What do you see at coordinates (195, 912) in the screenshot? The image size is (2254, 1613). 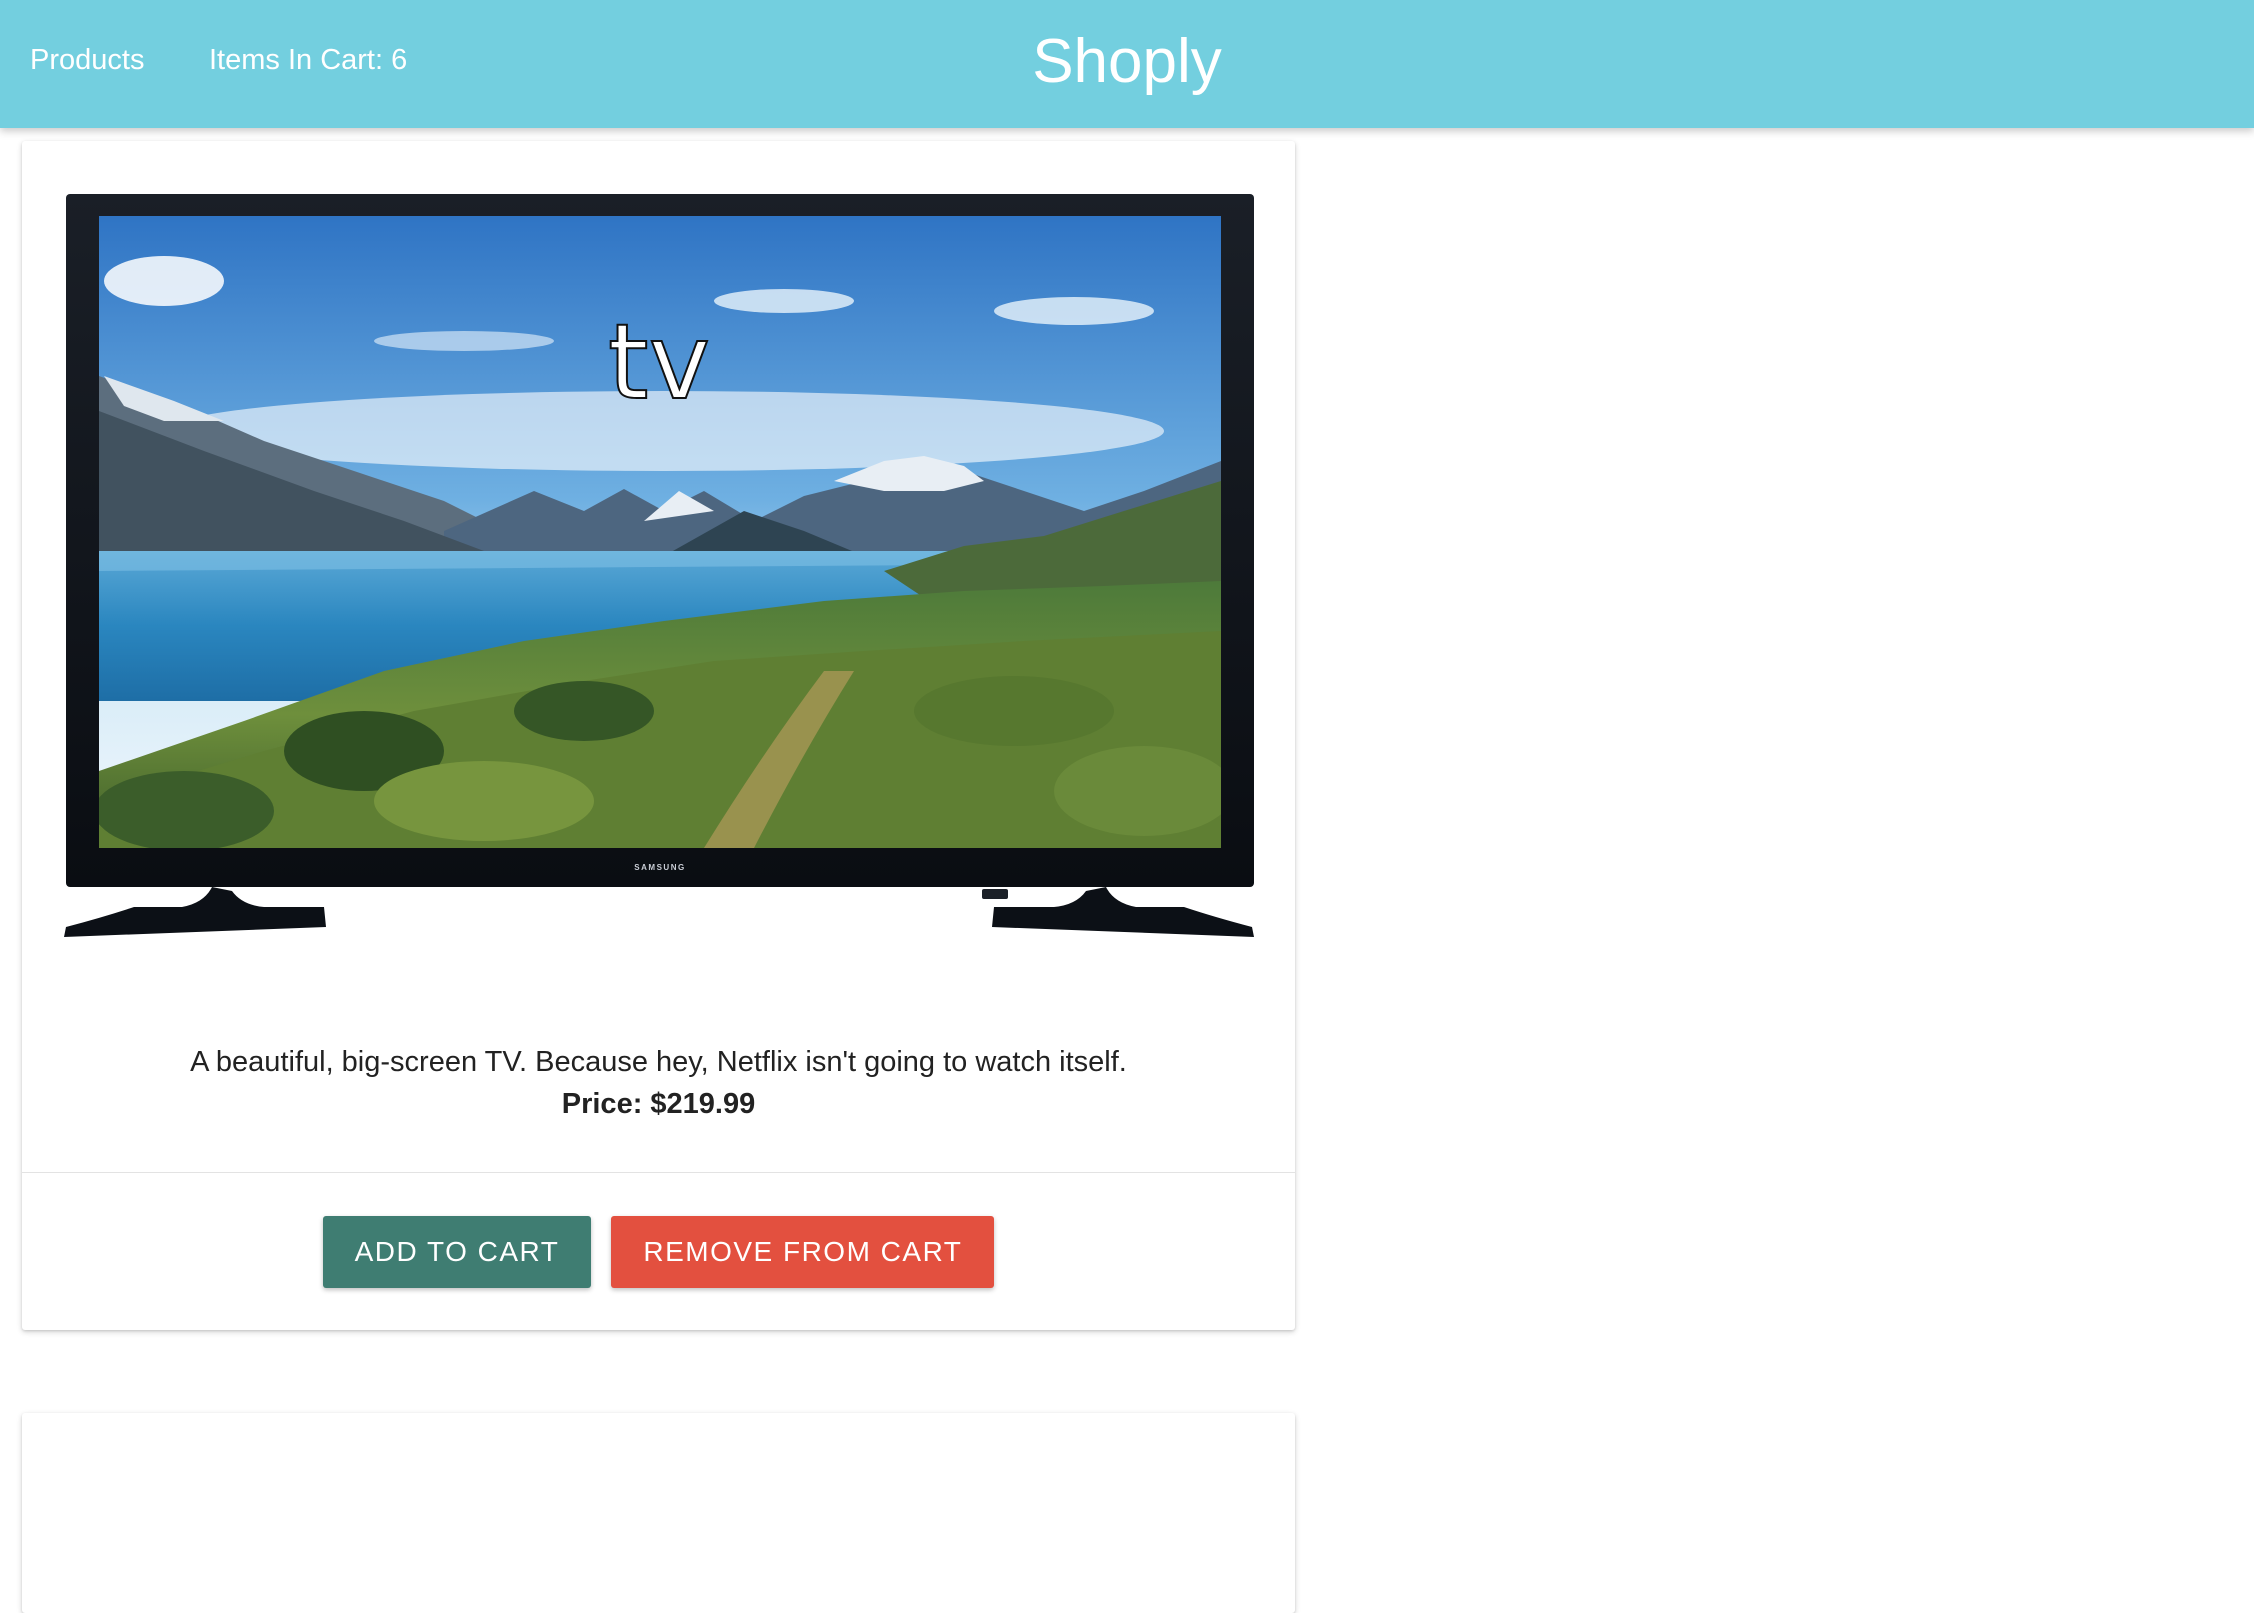 I see `tv-stand-left` at bounding box center [195, 912].